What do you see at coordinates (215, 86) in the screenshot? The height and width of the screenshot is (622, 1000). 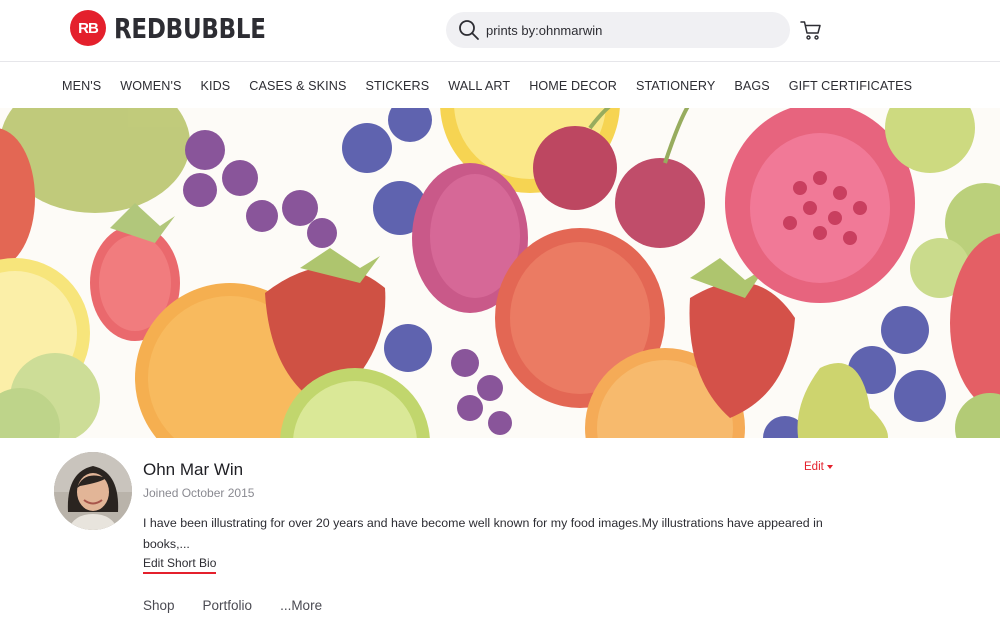 I see `nav-item-kids: KIDS` at bounding box center [215, 86].